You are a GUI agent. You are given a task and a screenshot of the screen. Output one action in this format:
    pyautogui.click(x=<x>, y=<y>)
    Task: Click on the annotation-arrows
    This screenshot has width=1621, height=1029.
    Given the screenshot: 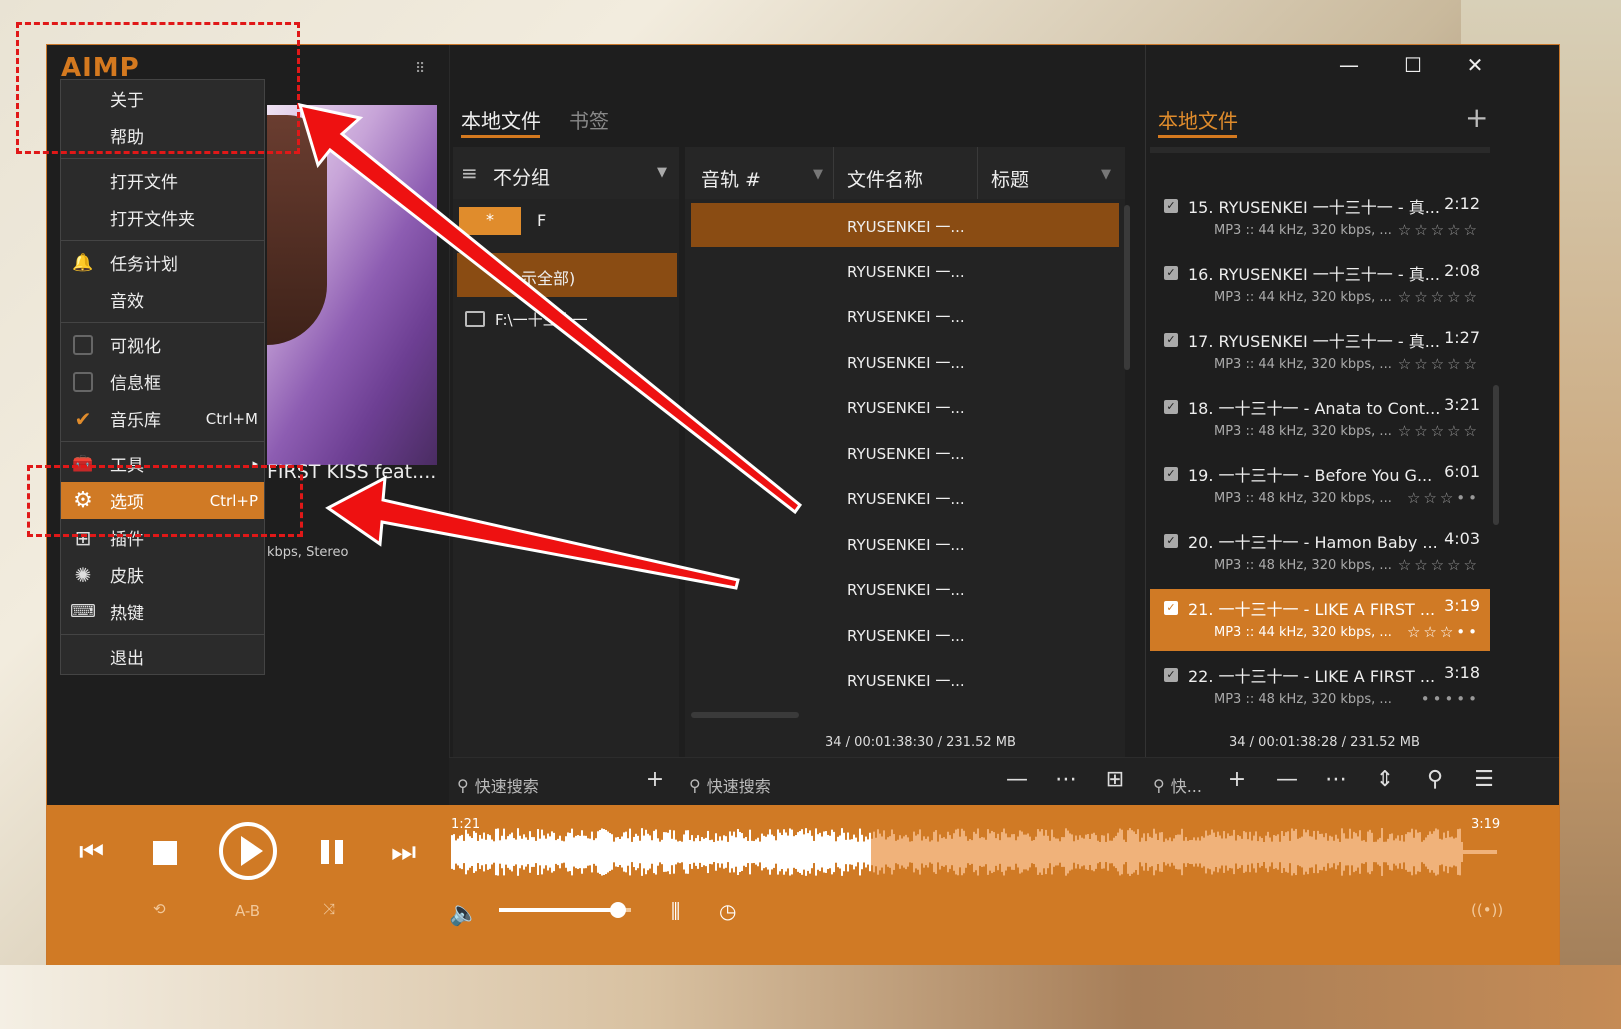 What is the action you would take?
    pyautogui.click(x=550, y=346)
    